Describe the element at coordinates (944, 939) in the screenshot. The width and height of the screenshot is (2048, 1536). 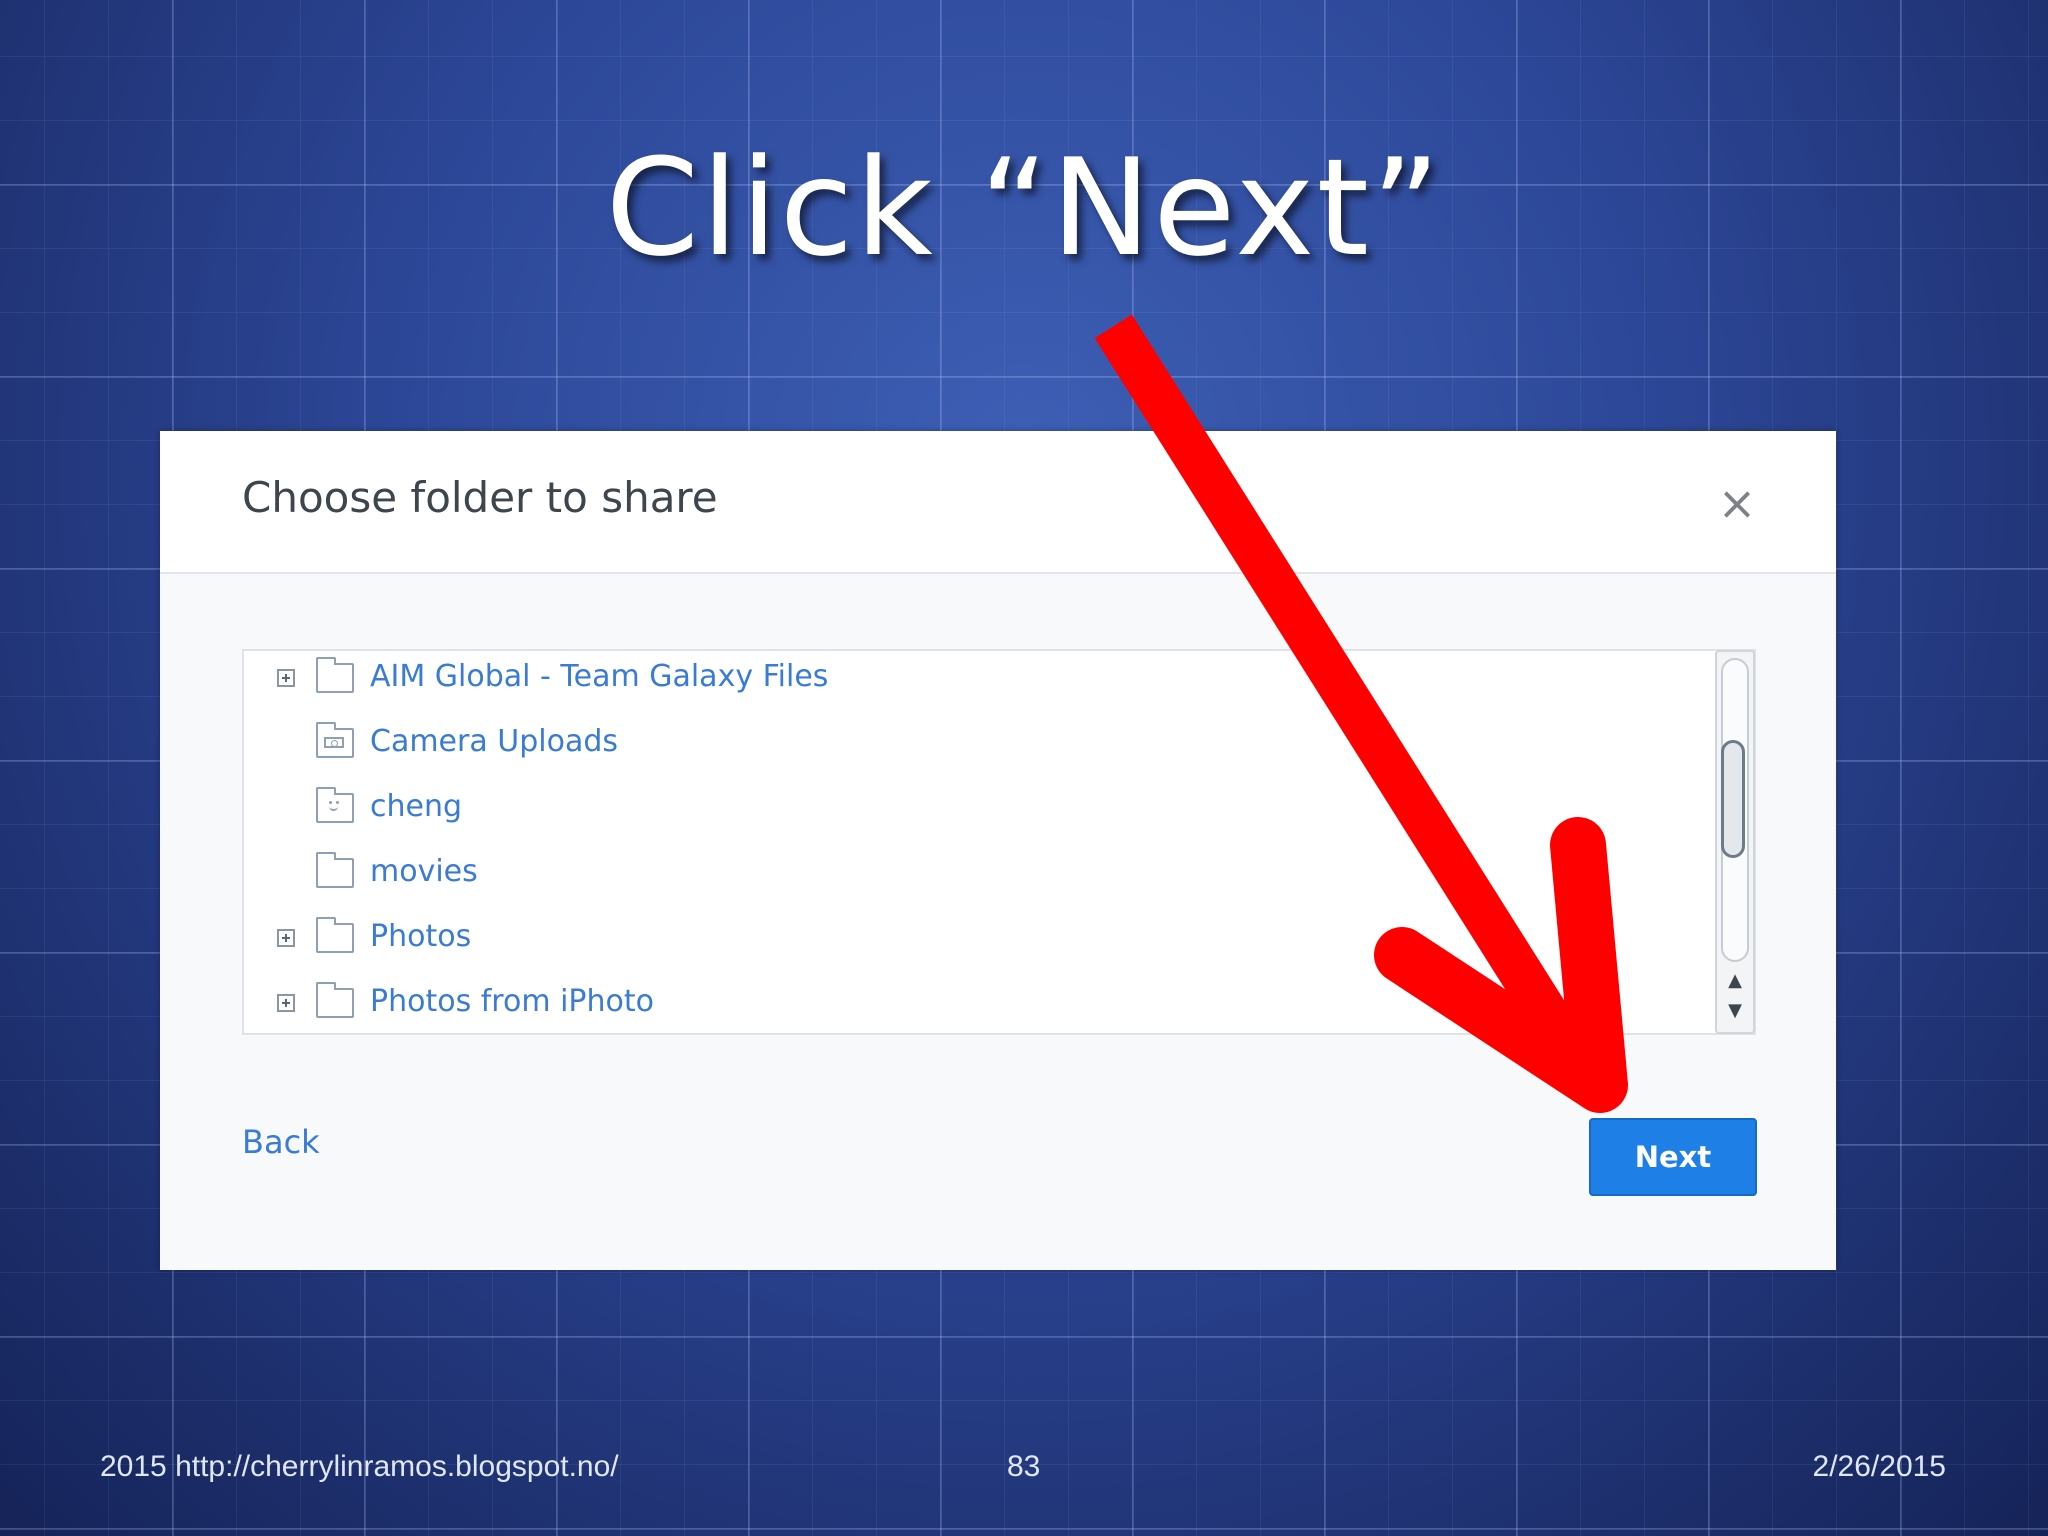
I see `tree-row-photos: Photos` at that location.